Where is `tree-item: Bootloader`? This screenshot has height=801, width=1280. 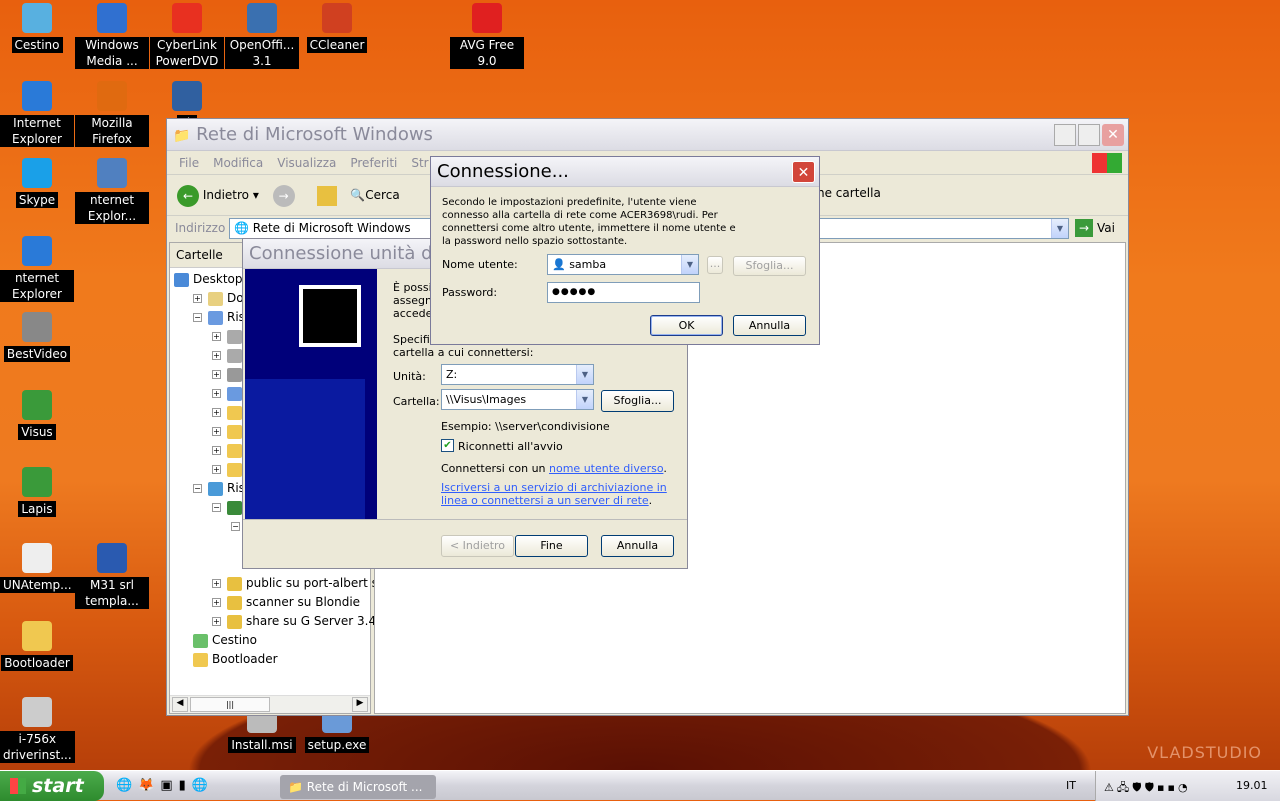
tree-item: Bootloader is located at coordinates (228, 659).